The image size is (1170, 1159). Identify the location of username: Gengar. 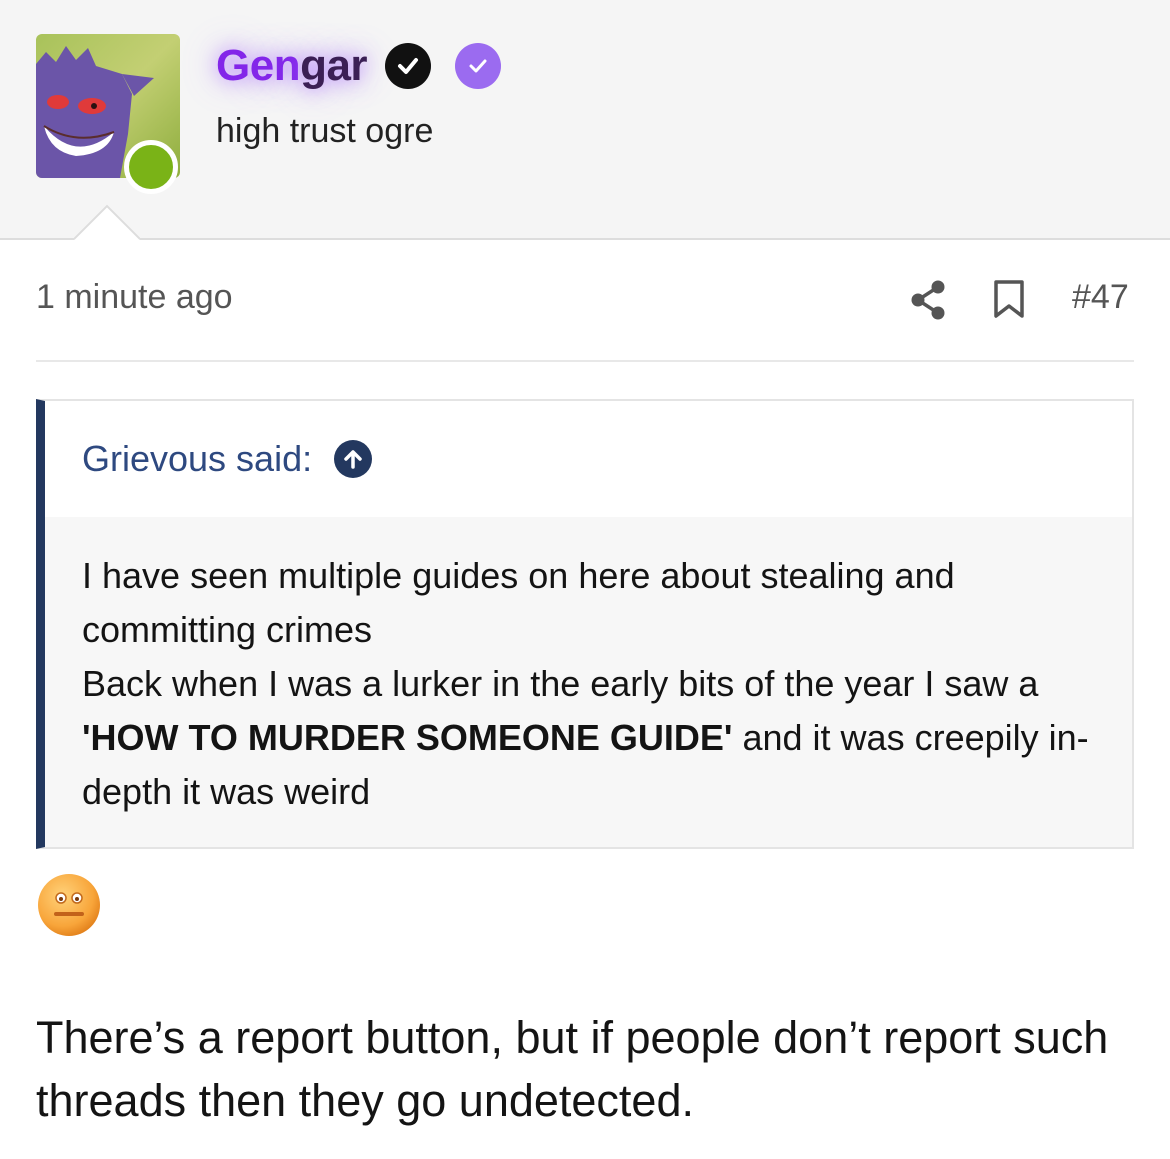
(292, 66).